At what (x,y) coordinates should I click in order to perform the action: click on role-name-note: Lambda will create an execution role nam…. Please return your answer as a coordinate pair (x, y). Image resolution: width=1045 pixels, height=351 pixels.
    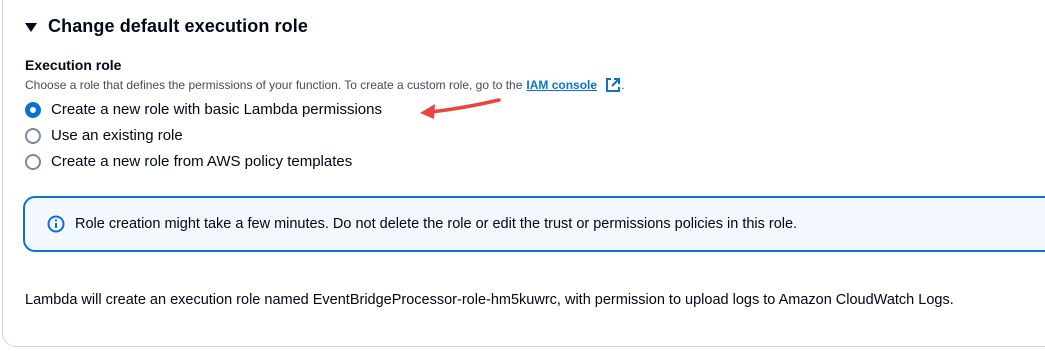
    Looking at the image, I should click on (489, 300).